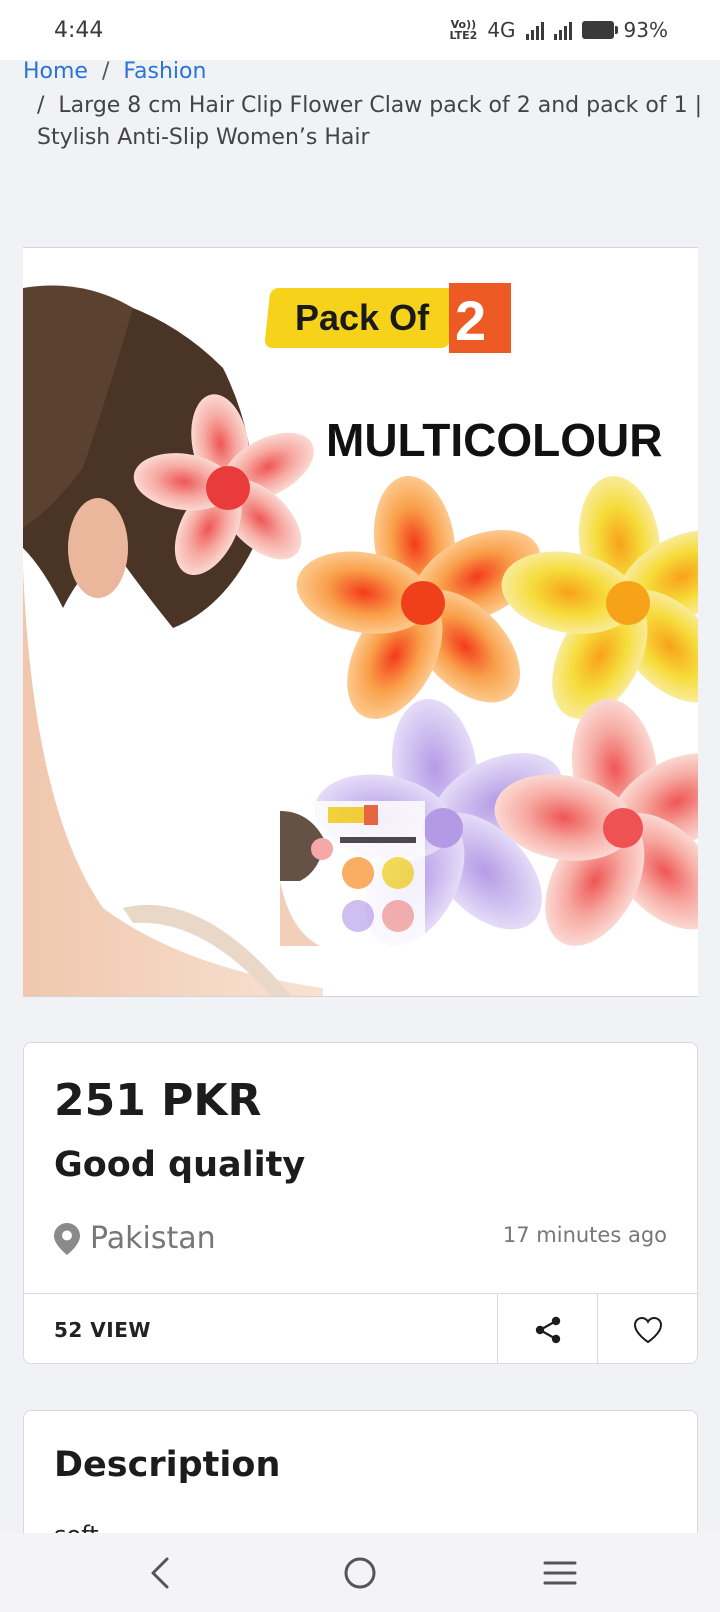 The height and width of the screenshot is (1612, 720). What do you see at coordinates (463, 35) in the screenshot?
I see `volte-label-2: LTE2` at bounding box center [463, 35].